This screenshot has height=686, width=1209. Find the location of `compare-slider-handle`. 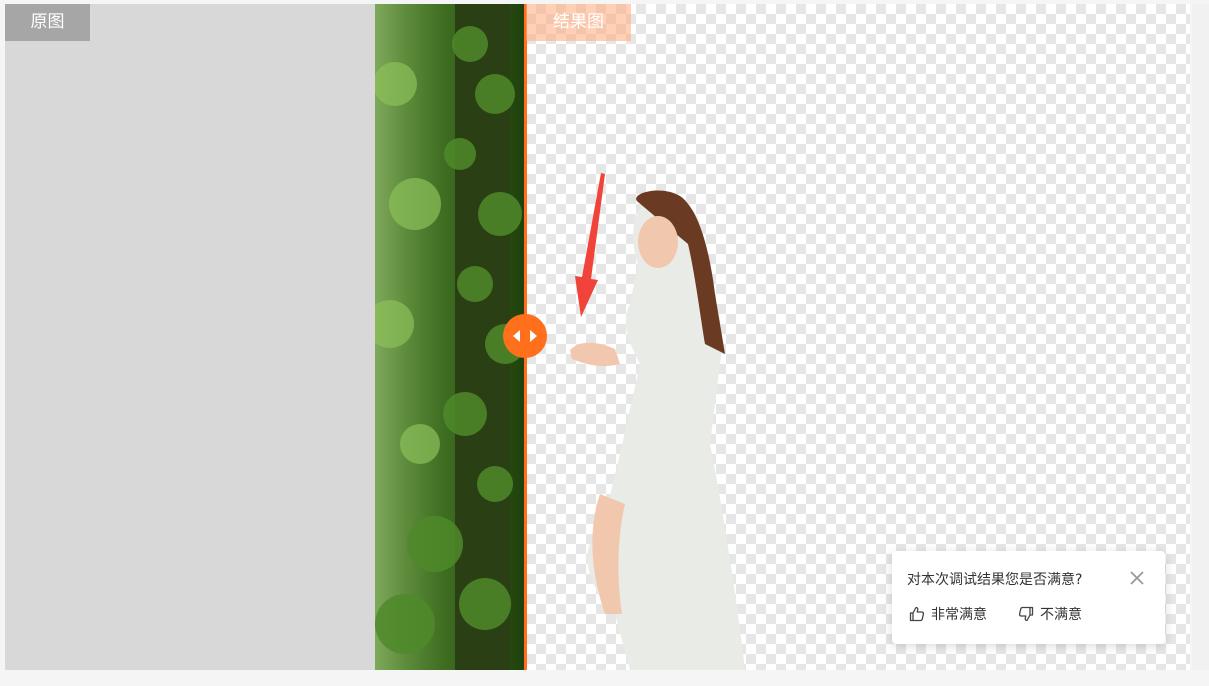

compare-slider-handle is located at coordinates (525, 336).